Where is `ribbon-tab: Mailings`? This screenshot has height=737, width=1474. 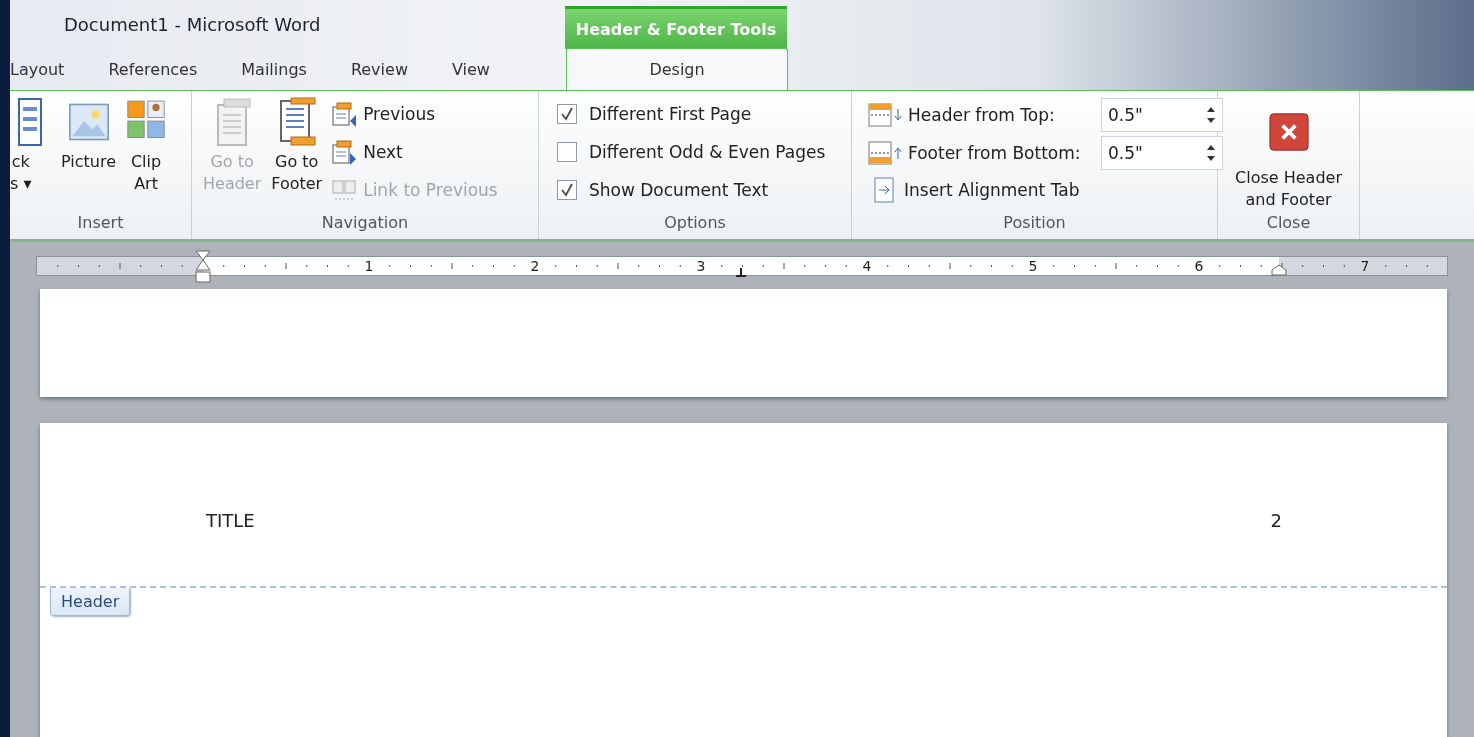 ribbon-tab: Mailings is located at coordinates (274, 69).